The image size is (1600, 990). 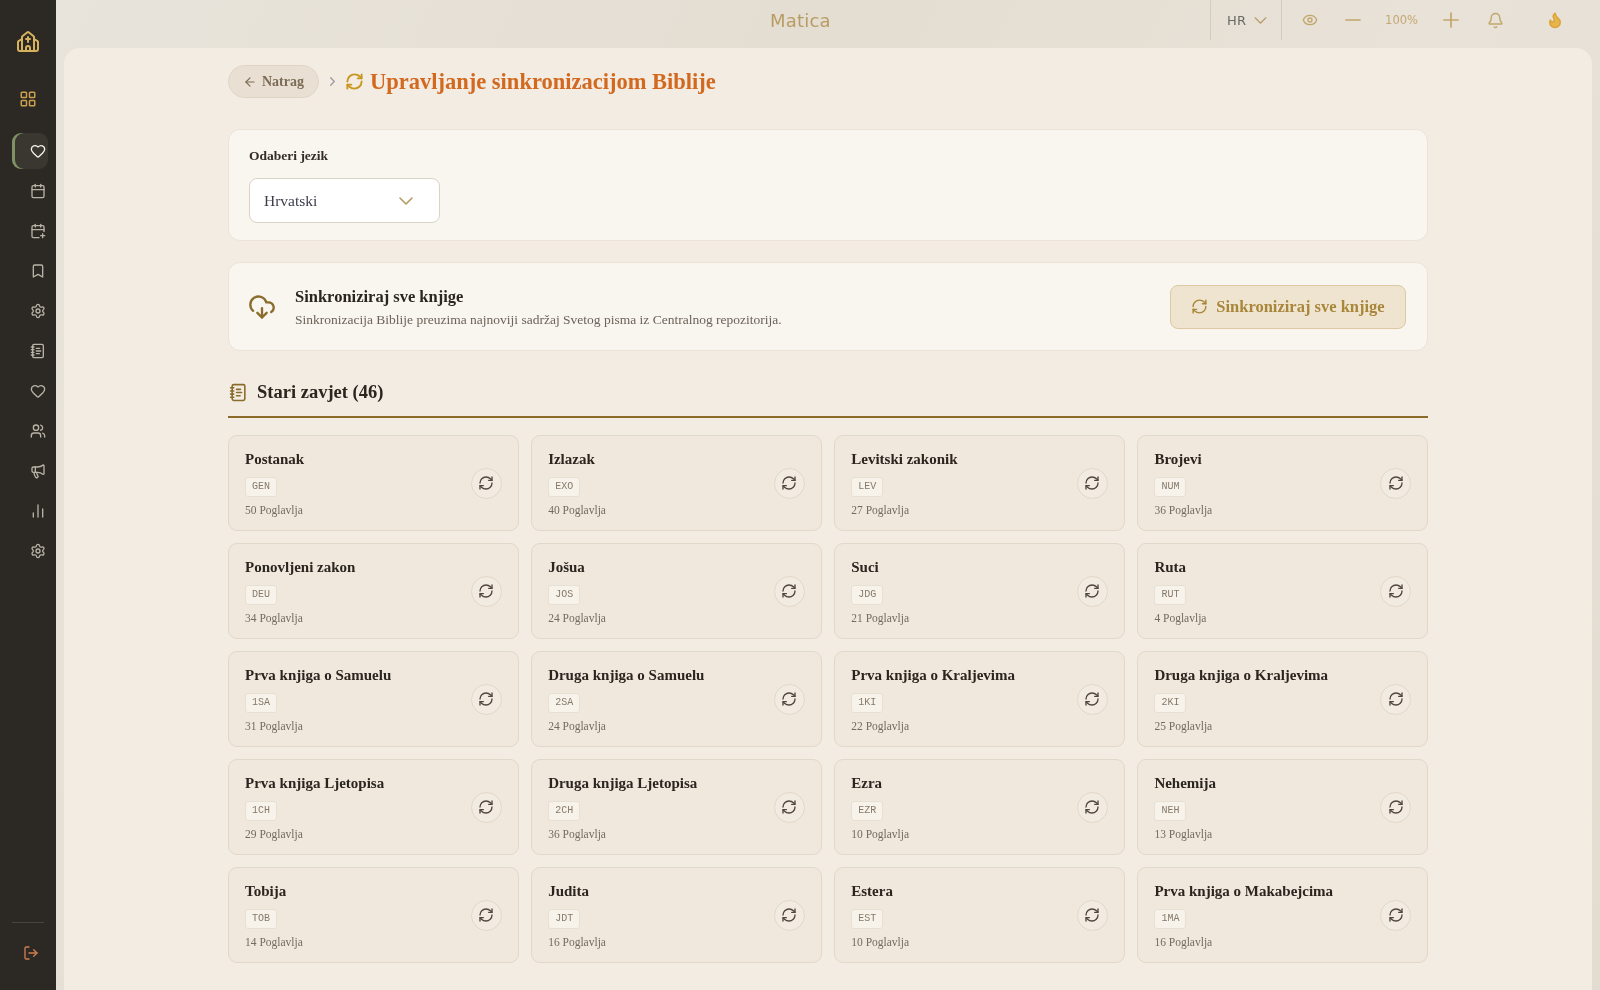 I want to click on calendar-icon, so click(x=38, y=191).